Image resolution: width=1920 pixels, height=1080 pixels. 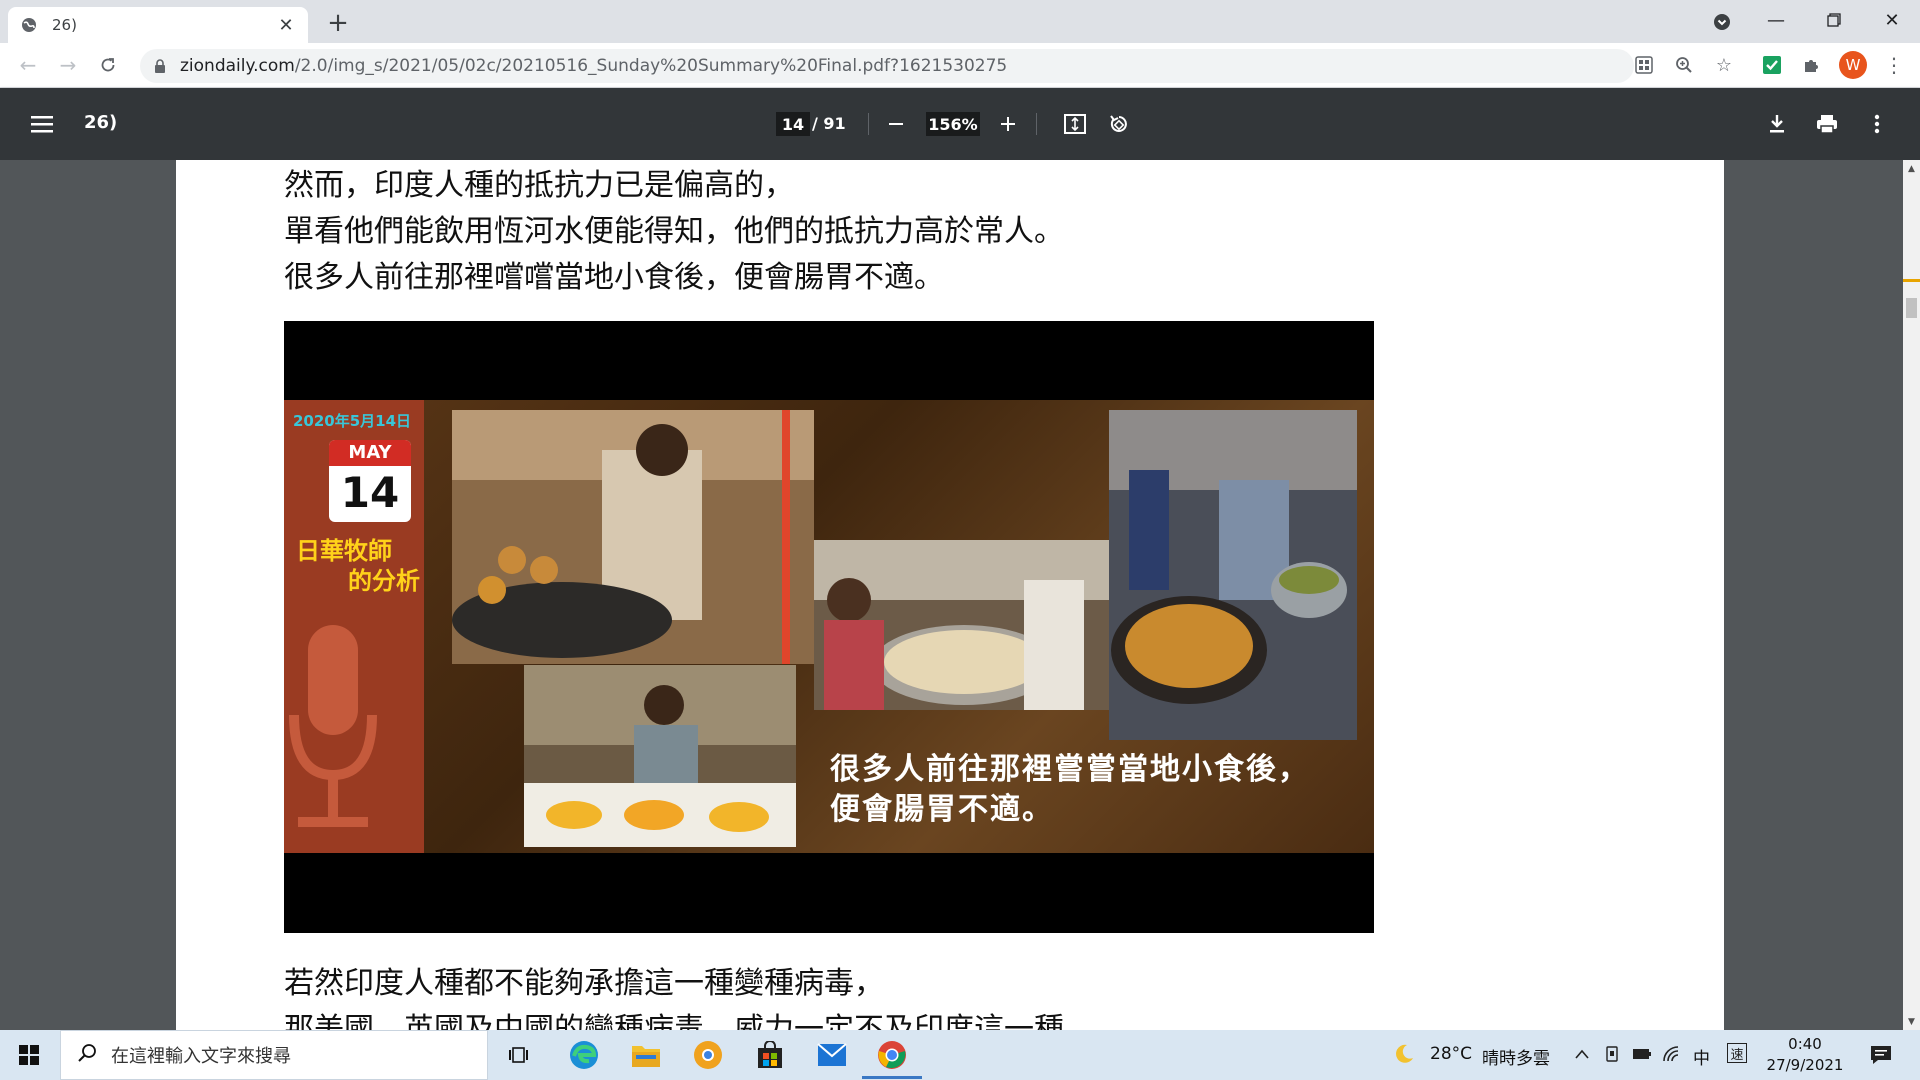 I want to click on wifi-icon, so click(x=1672, y=1054).